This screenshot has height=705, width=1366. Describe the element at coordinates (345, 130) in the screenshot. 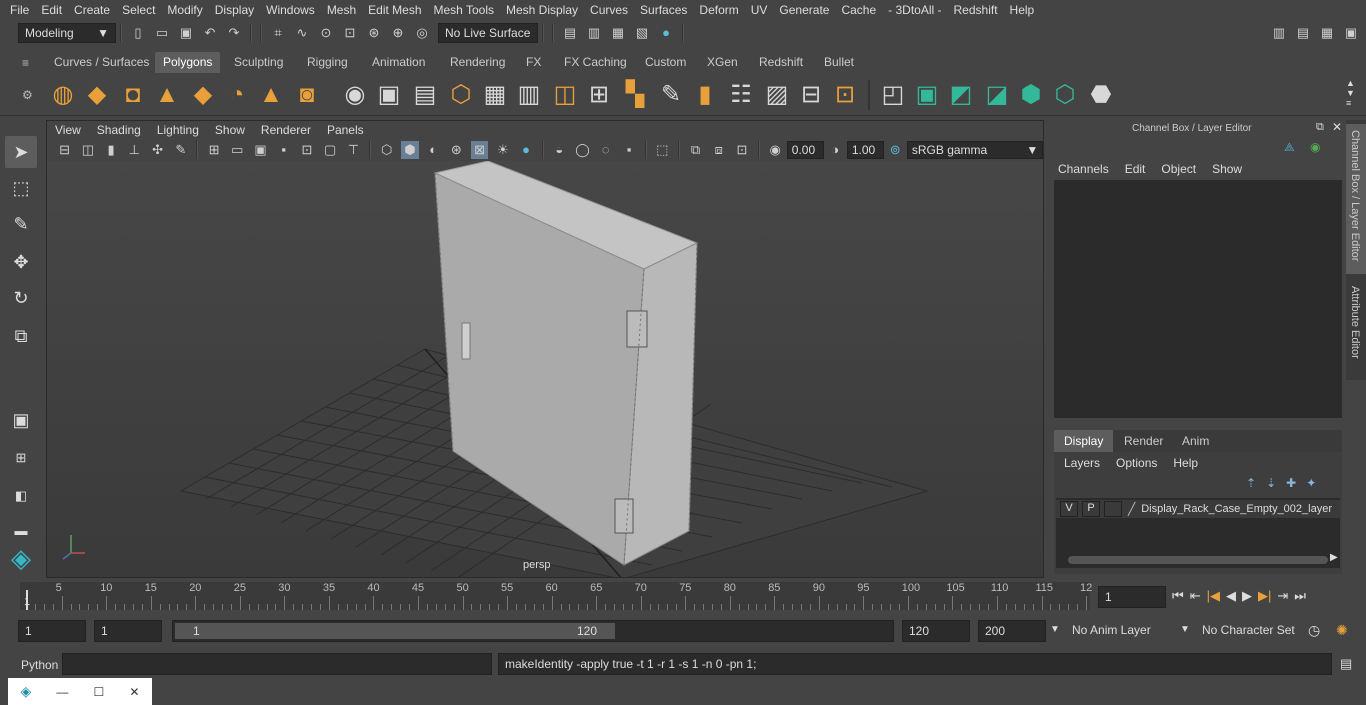

I see `viewport-menu-panels: Panels` at that location.